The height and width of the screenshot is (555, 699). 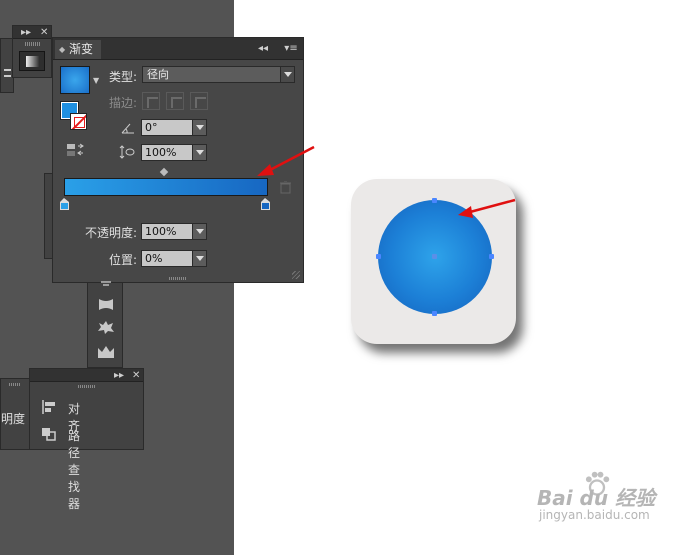 I want to click on angle-icon, so click(x=127, y=128).